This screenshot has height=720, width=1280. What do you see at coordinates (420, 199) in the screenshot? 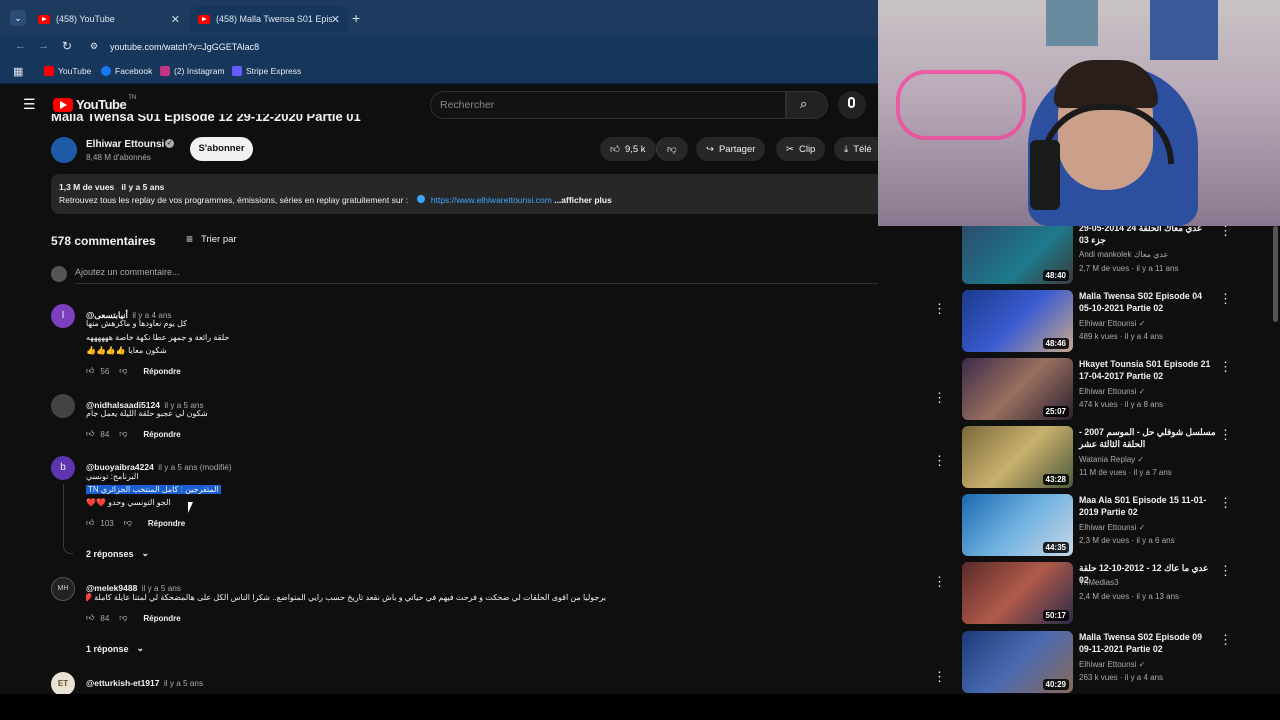
I see `globe-icon` at bounding box center [420, 199].